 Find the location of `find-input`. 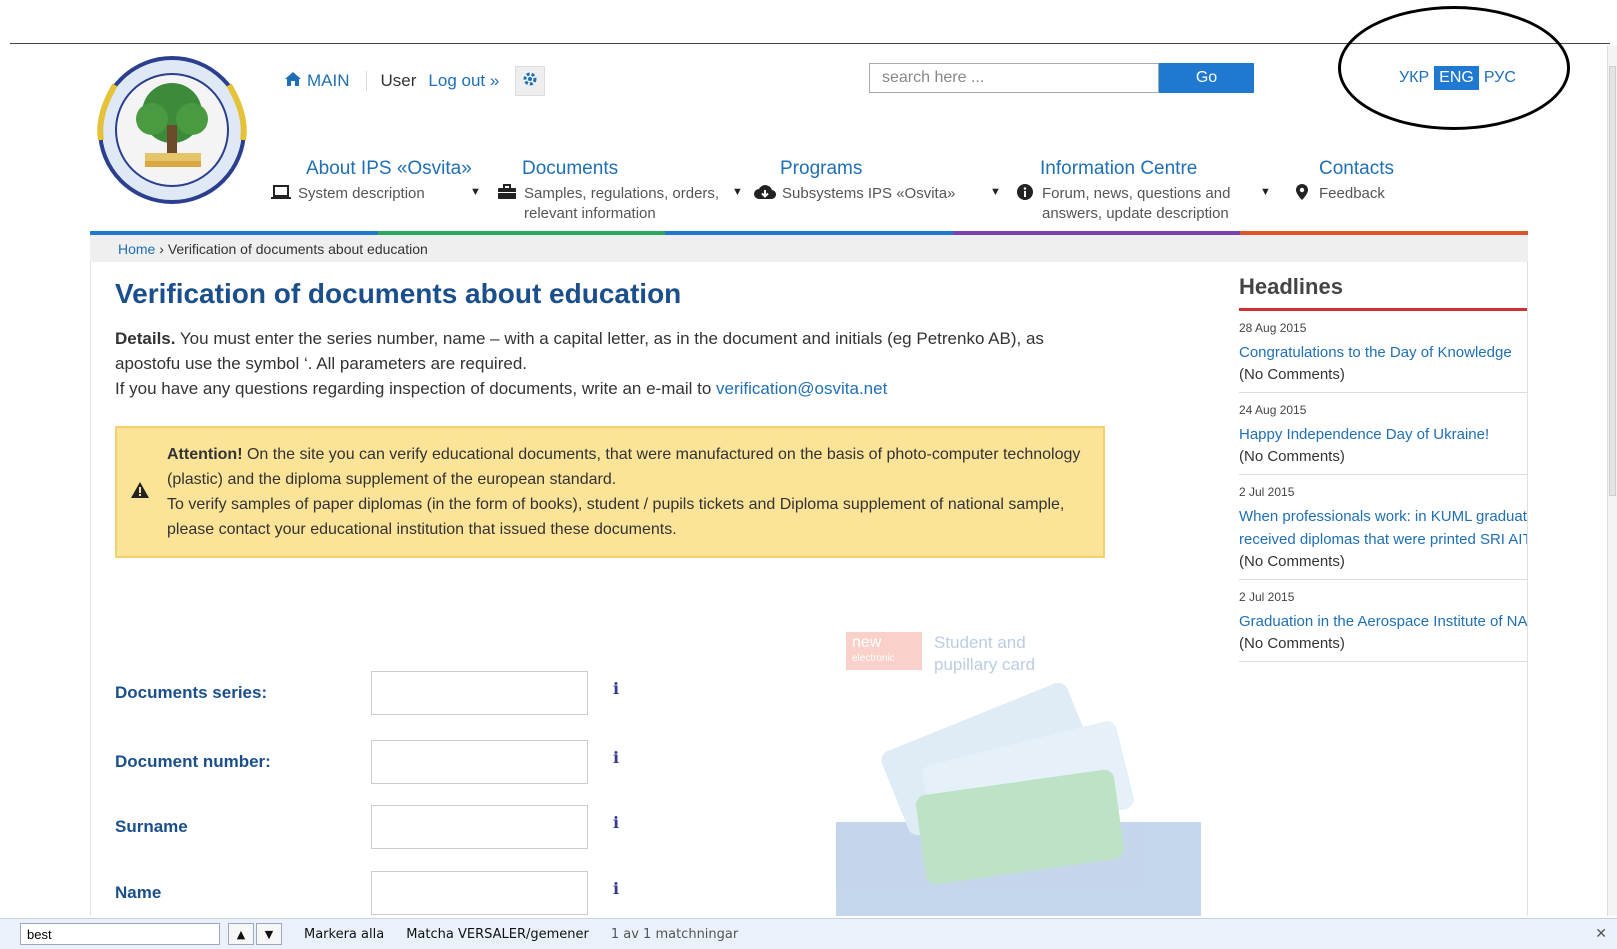

find-input is located at coordinates (120, 934).